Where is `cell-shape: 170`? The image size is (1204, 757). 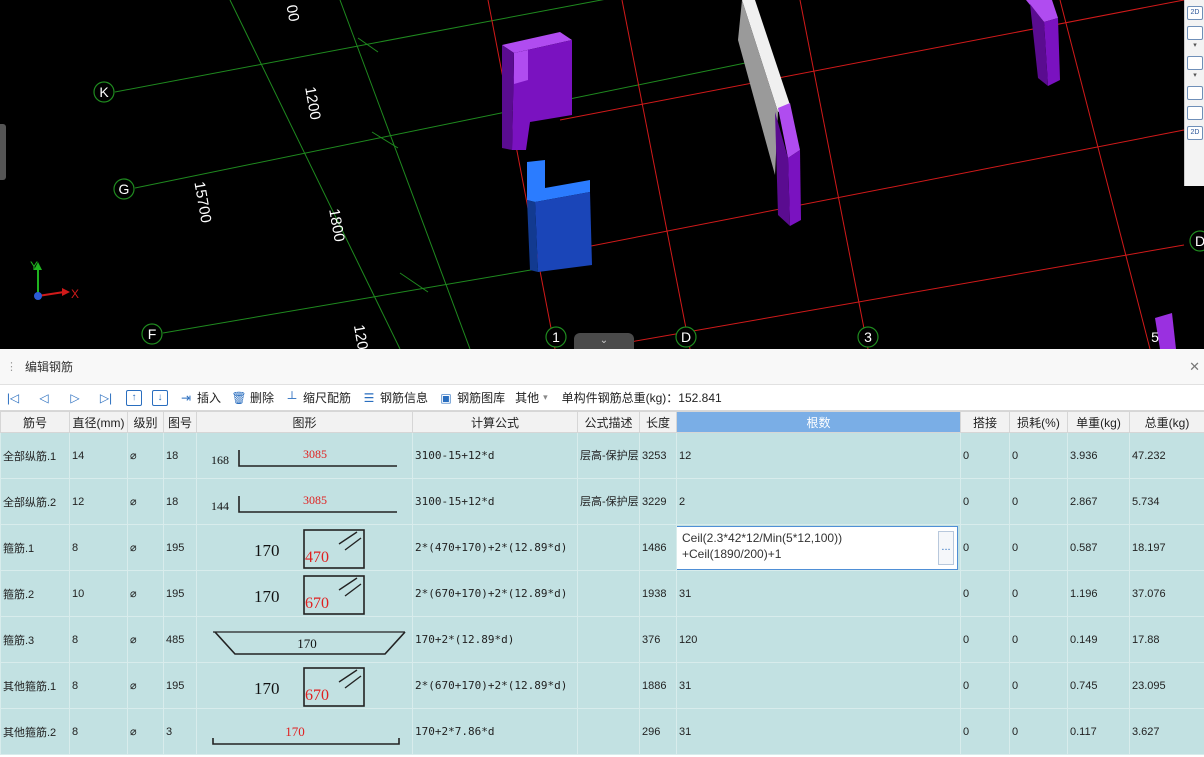 cell-shape: 170 is located at coordinates (304, 639).